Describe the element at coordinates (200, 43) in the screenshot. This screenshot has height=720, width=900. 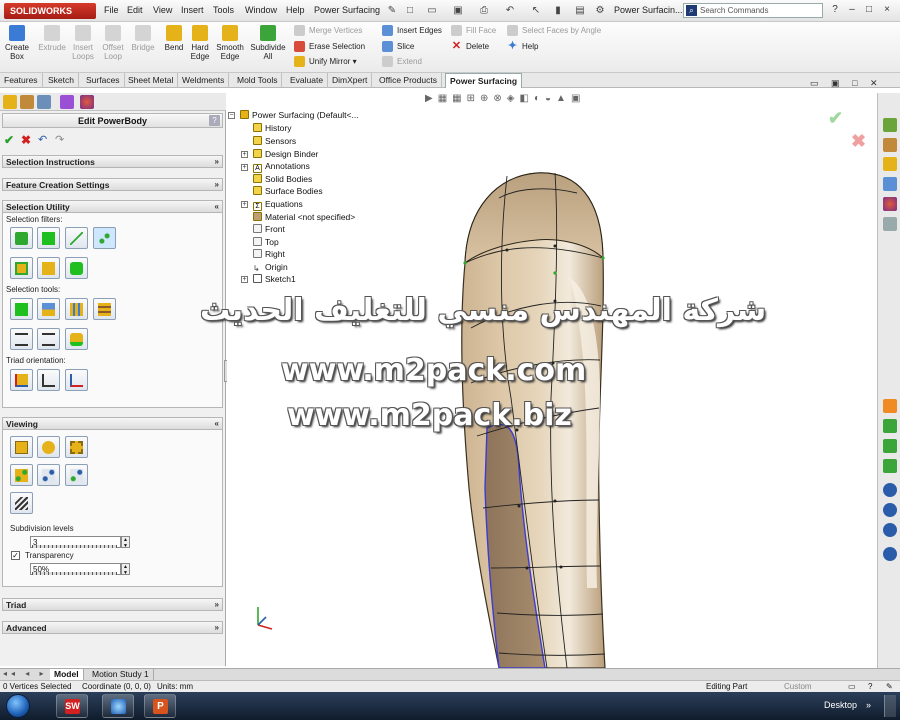
I see `hard-edge-button: Hard Edge` at that location.